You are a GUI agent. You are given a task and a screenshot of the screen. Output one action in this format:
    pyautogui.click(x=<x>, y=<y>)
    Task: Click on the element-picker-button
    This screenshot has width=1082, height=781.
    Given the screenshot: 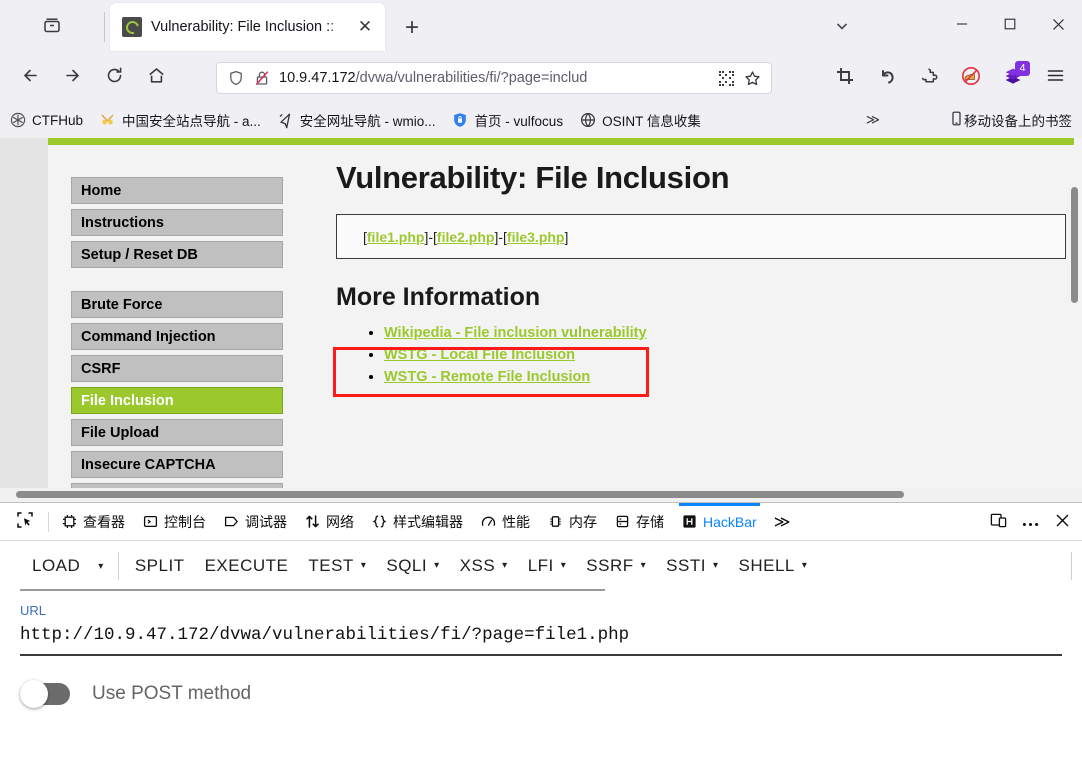 What is the action you would take?
    pyautogui.click(x=25, y=521)
    